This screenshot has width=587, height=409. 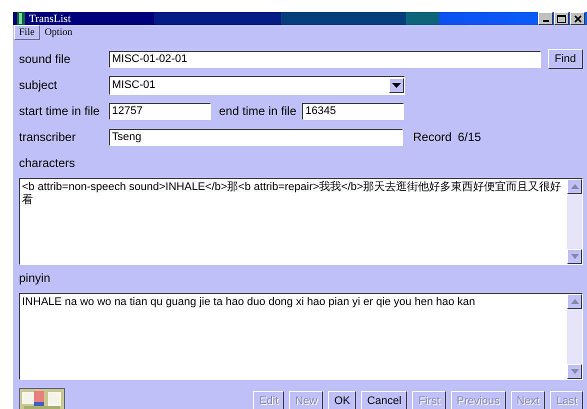 I want to click on action-button: Cancel, so click(x=384, y=400).